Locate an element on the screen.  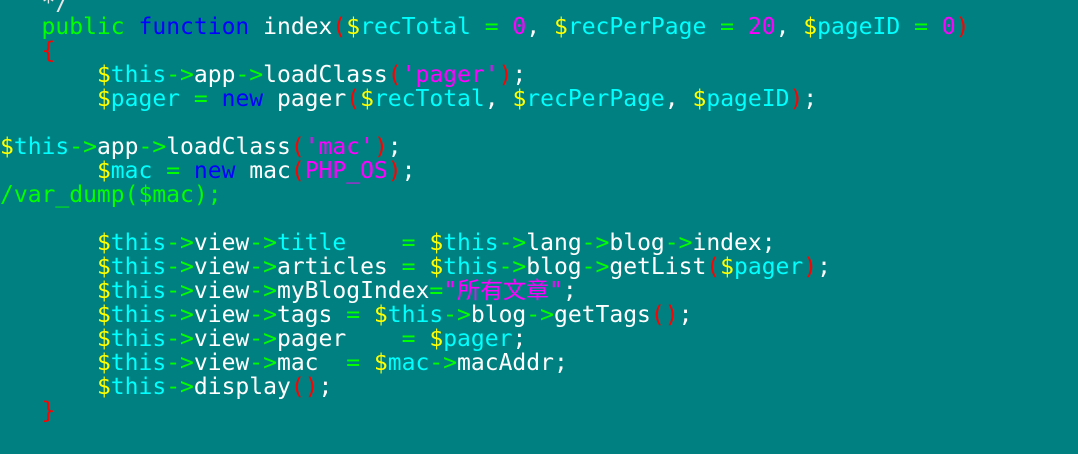
code-token-ident: loadClass is located at coordinates (228, 147).